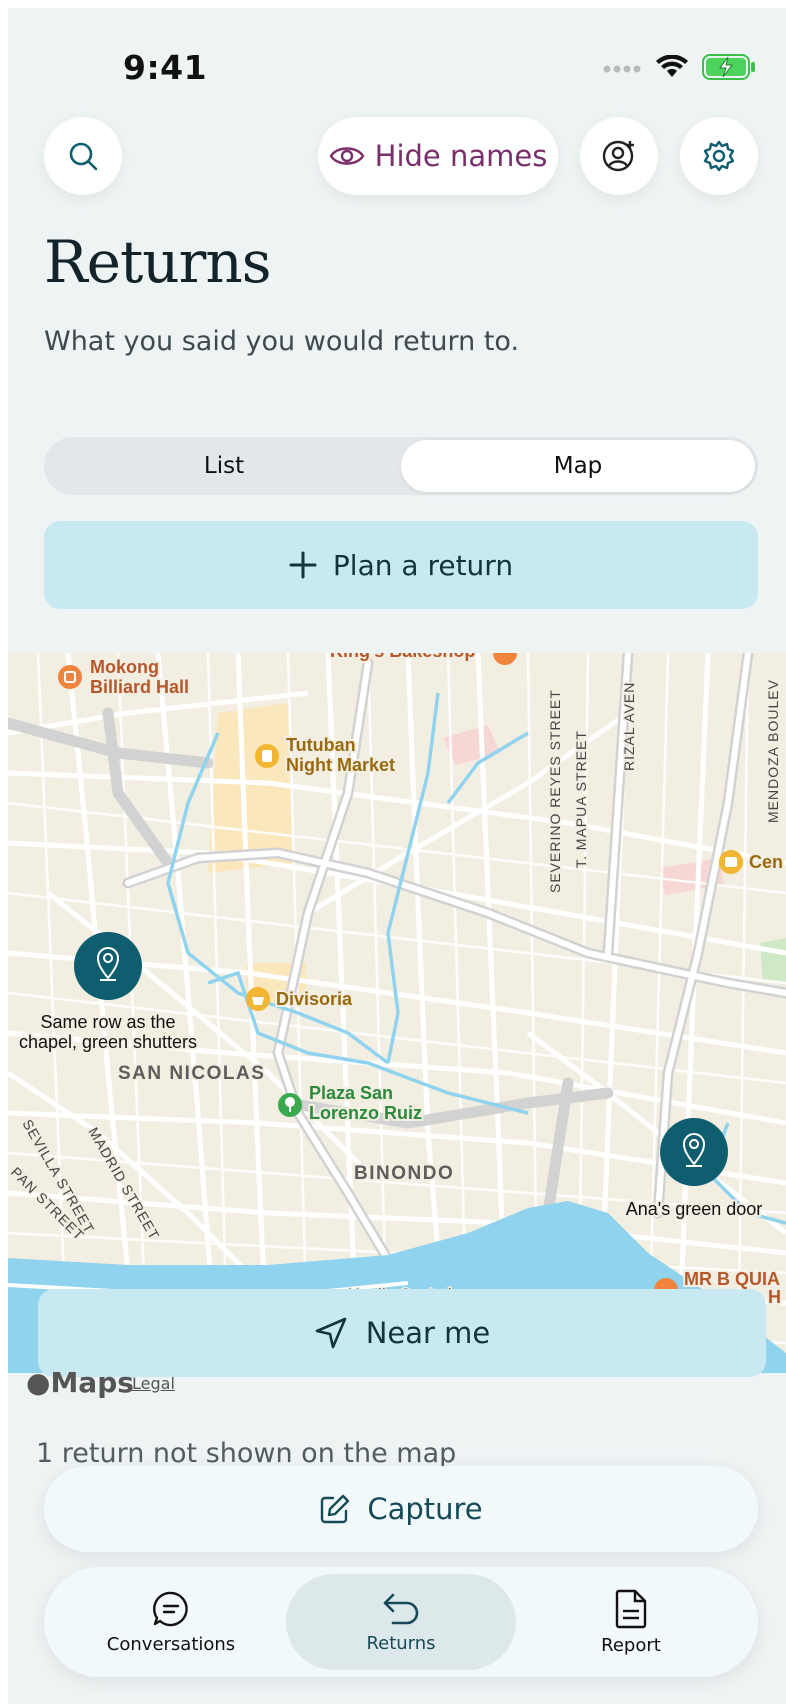 The image size is (786, 1704). I want to click on return-pin-label: Ana's green door, so click(694, 1209).